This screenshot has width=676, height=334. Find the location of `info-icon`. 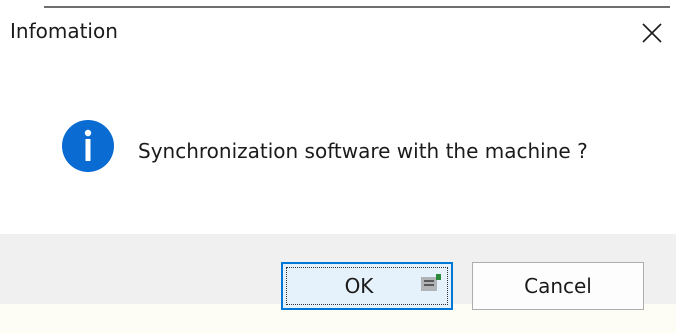

info-icon is located at coordinates (88, 146).